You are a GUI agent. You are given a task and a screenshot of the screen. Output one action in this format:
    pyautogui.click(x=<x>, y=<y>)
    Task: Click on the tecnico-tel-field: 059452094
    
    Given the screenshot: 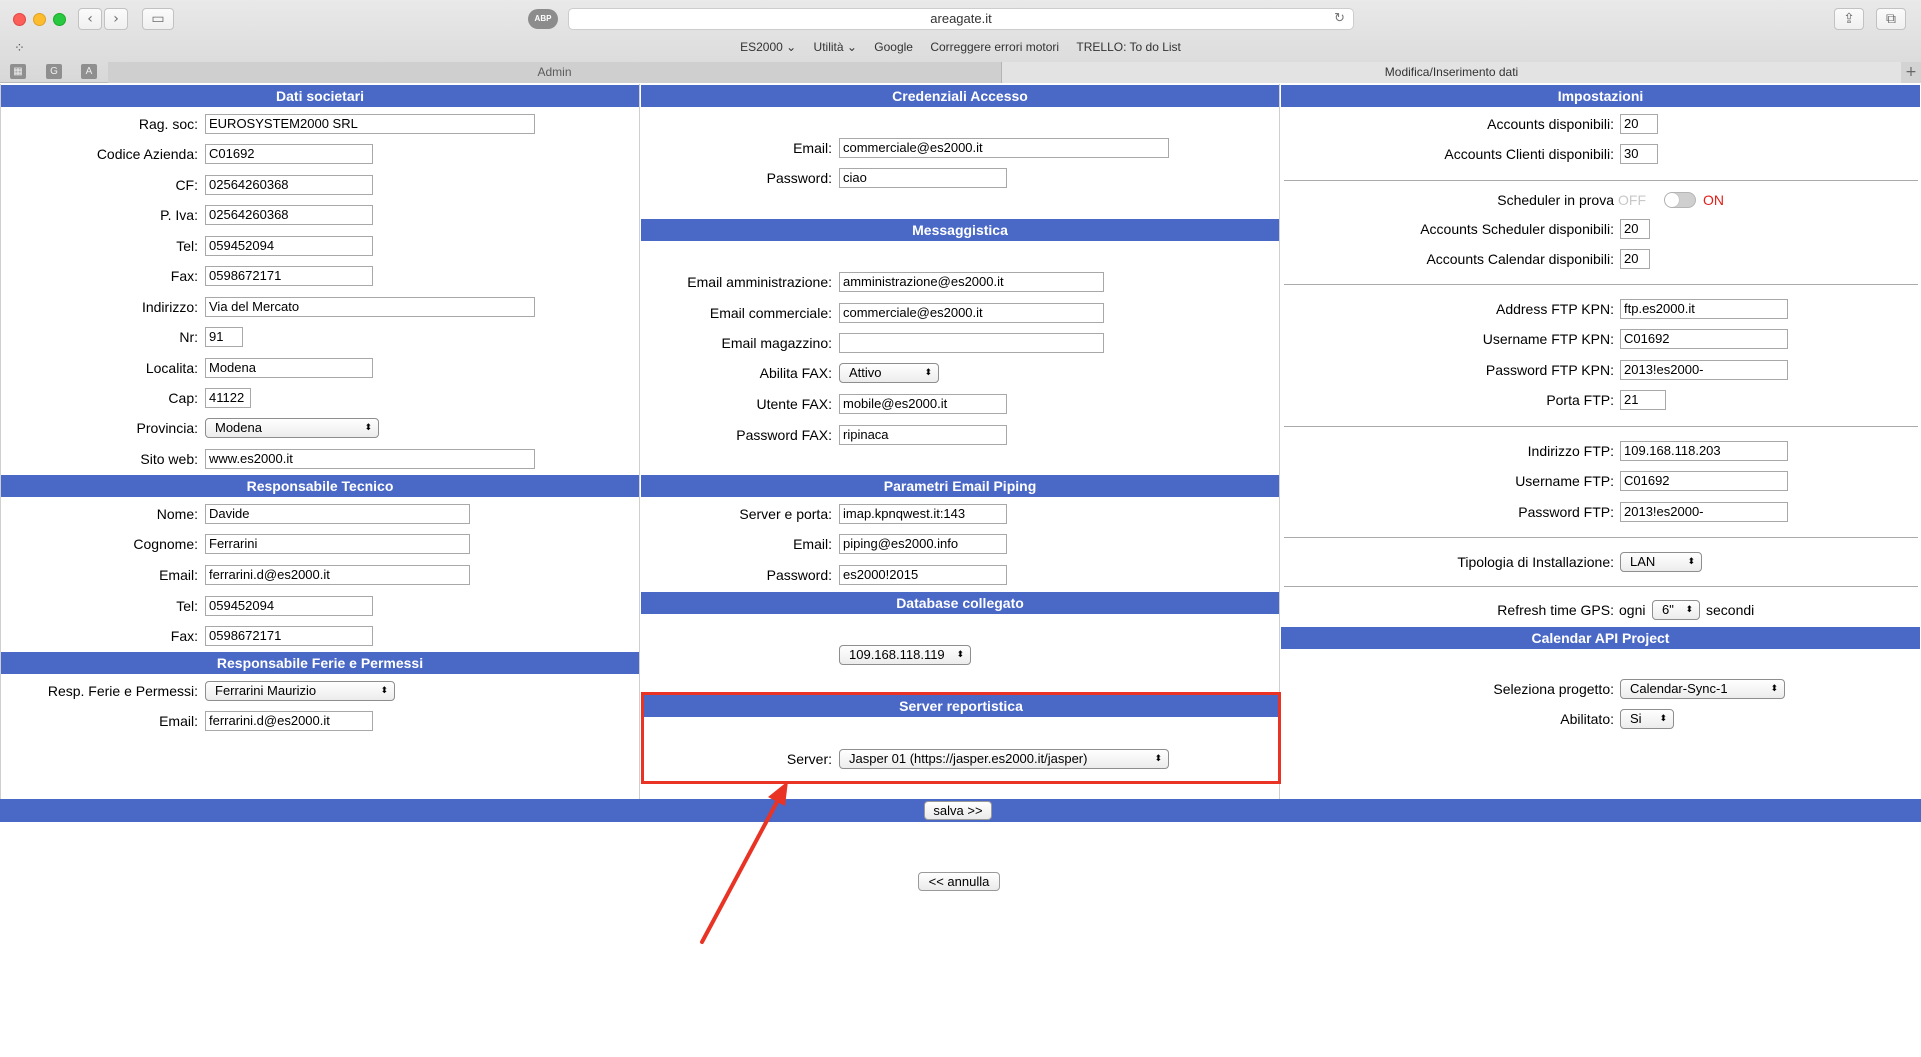 What is the action you would take?
    pyautogui.click(x=289, y=606)
    